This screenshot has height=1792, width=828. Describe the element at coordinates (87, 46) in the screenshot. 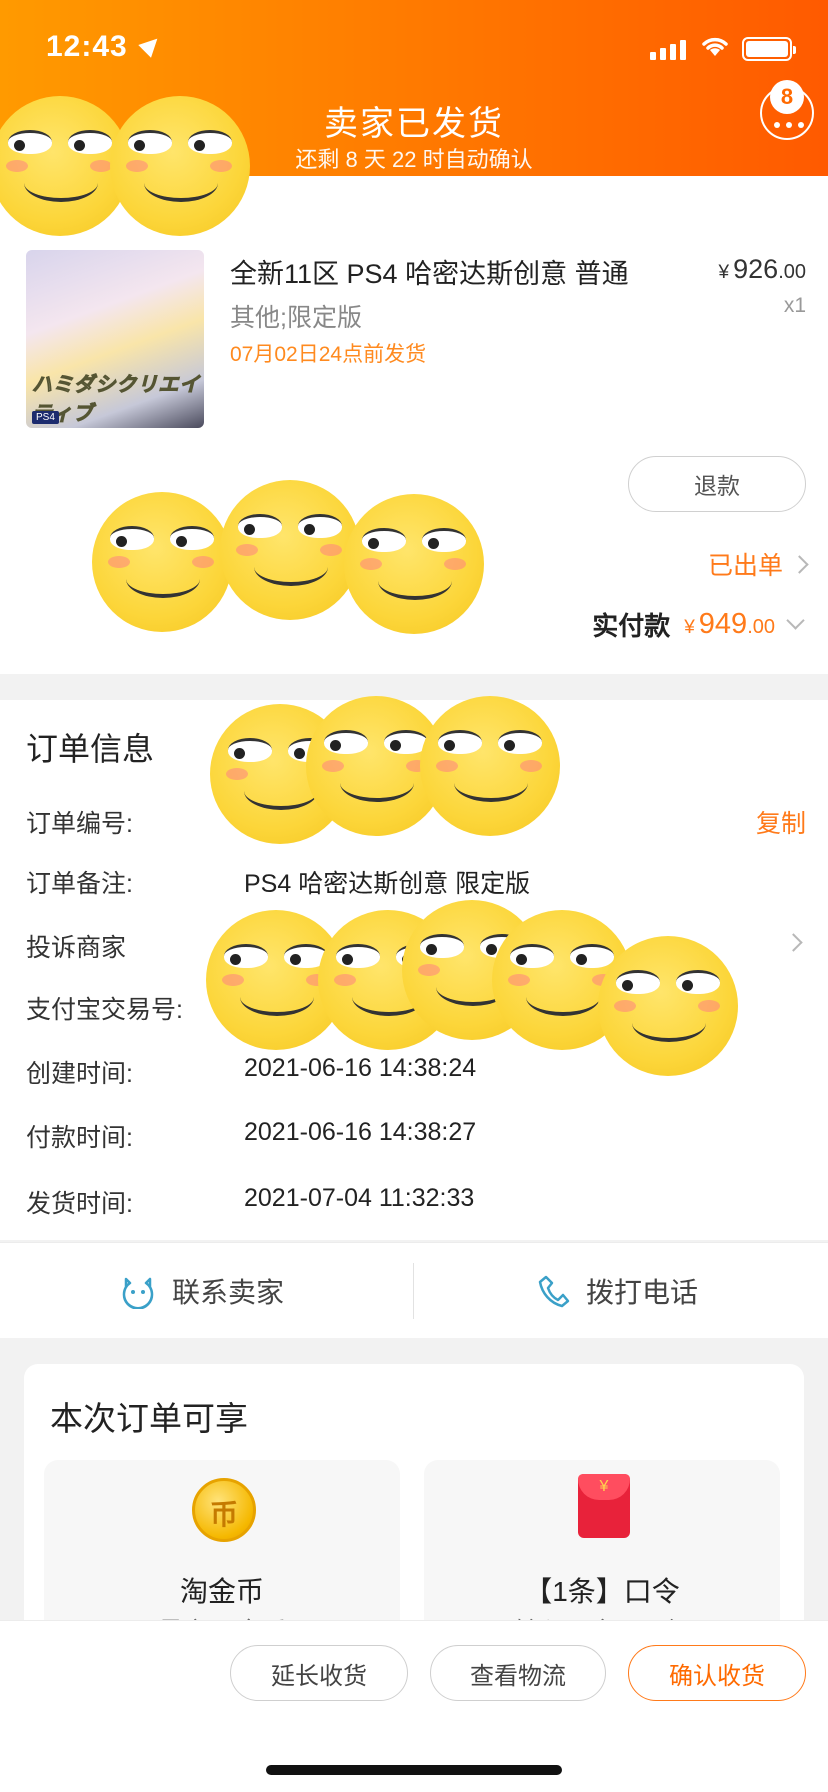

I see `status-time: 12:43` at that location.